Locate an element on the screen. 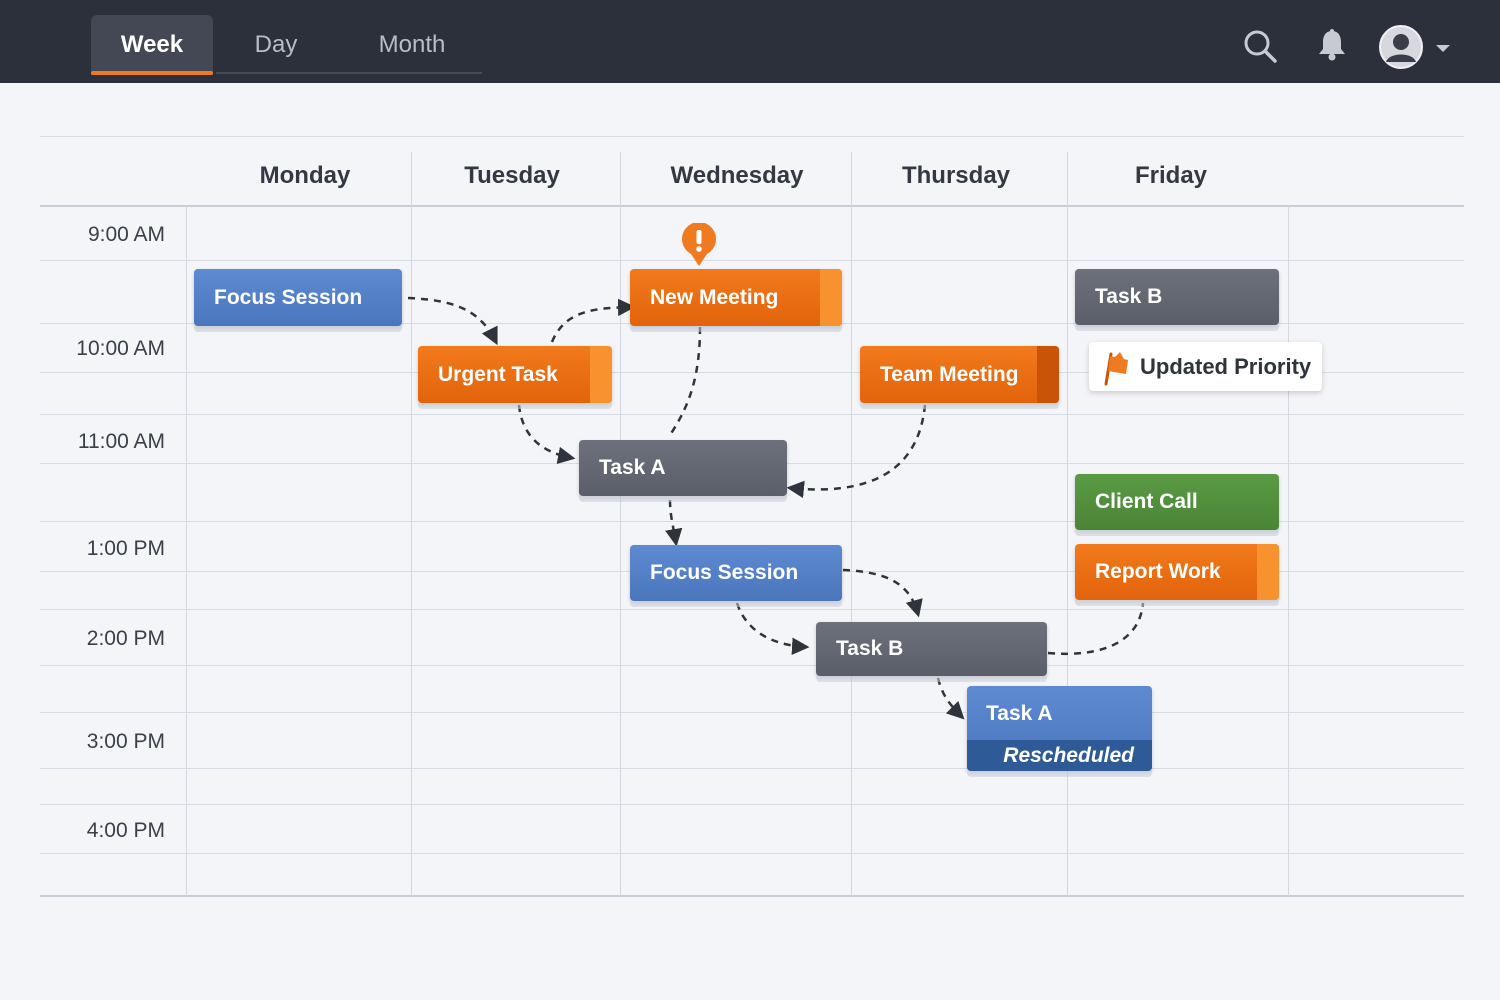  tab-month: Month is located at coordinates (412, 45).